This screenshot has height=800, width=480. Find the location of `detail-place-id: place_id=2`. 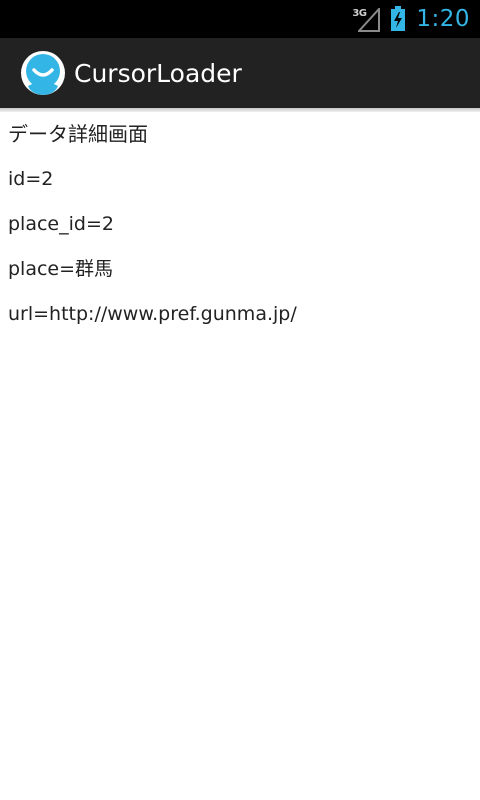

detail-place-id: place_id=2 is located at coordinates (61, 224).